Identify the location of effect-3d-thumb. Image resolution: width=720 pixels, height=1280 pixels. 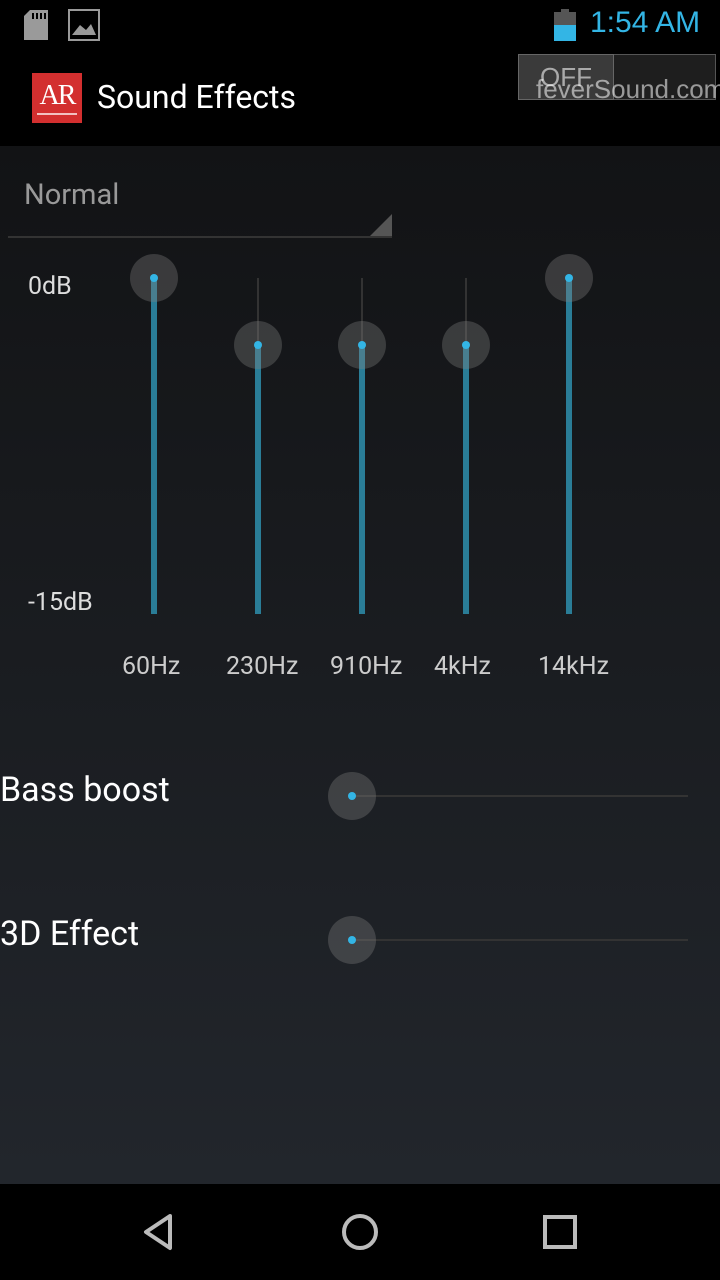
(352, 940).